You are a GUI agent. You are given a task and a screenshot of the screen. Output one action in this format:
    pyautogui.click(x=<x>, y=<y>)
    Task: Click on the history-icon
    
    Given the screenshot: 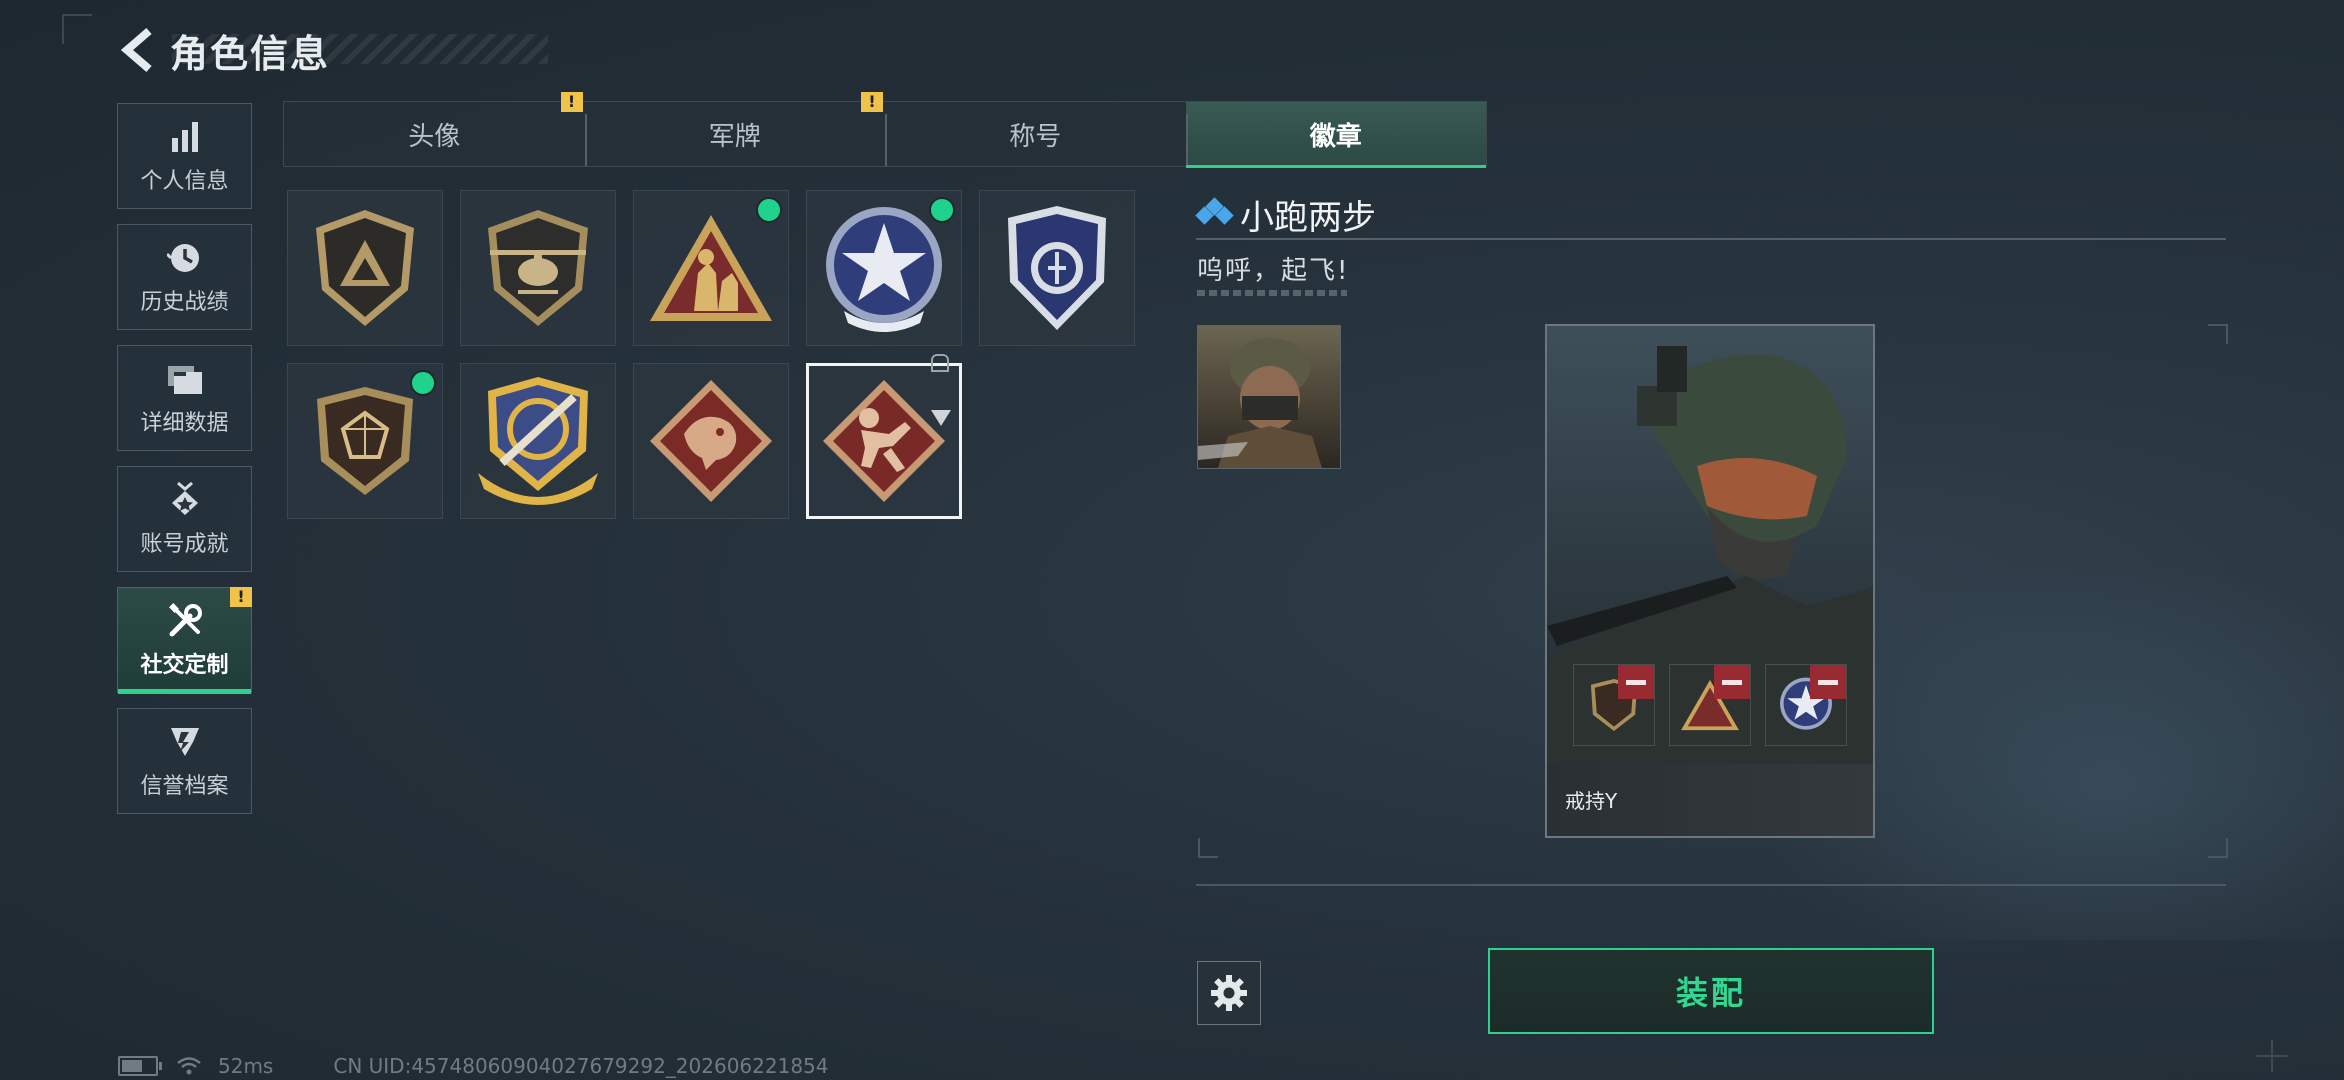 What is the action you would take?
    pyautogui.click(x=185, y=258)
    